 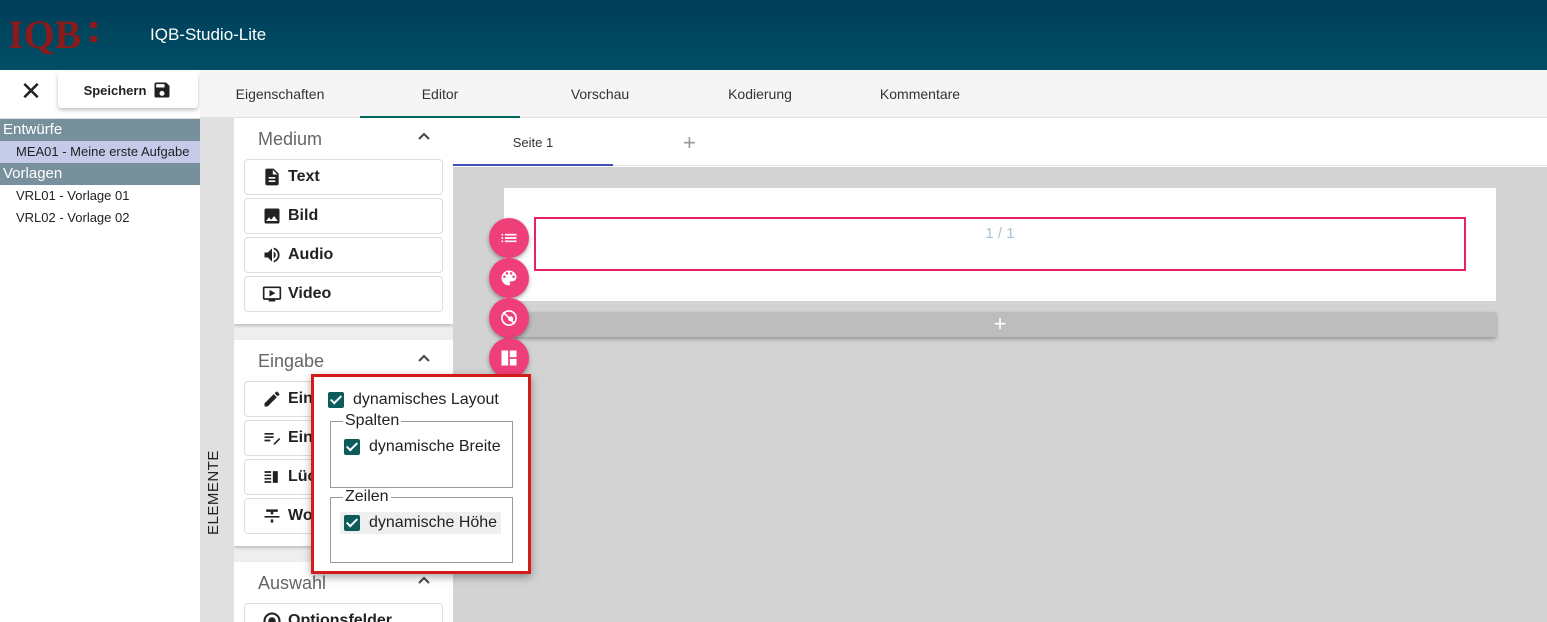 What do you see at coordinates (300, 437) in the screenshot?
I see `element-text-area-label: Ein` at bounding box center [300, 437].